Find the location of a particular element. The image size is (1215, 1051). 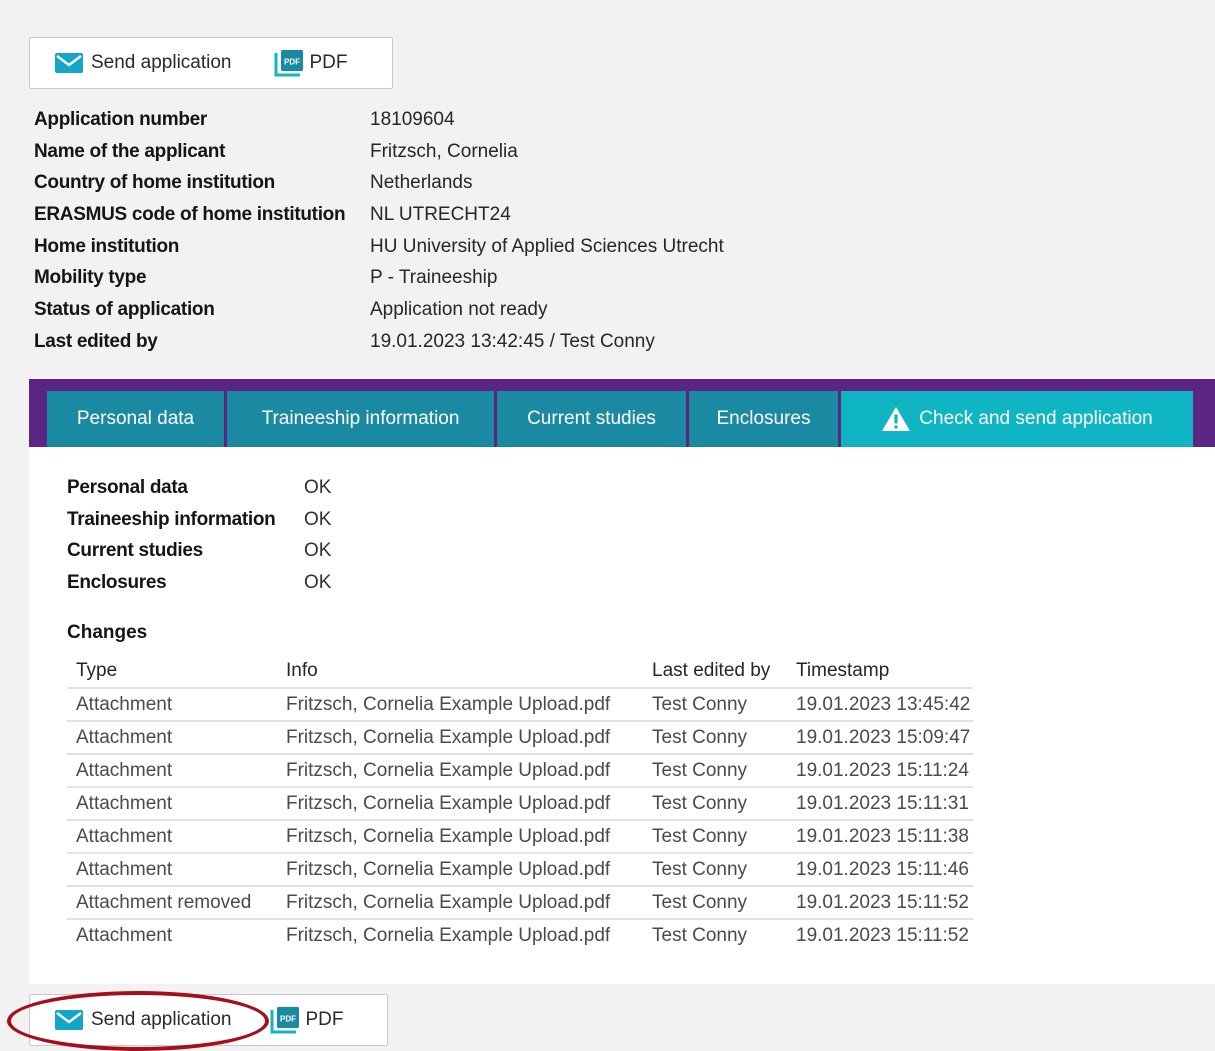

summary-value: Fritzsch, Cornelia is located at coordinates (444, 151).